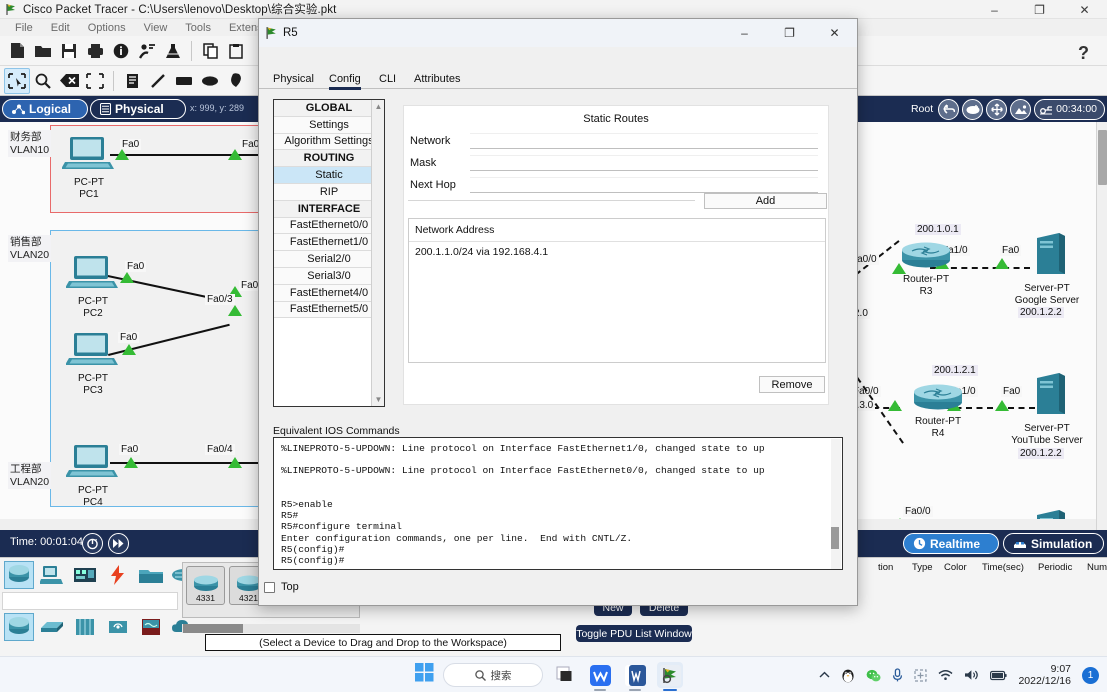 This screenshot has width=1107, height=692. I want to click on sidebar-item-fastethernet4-0: FastEthernet4/0, so click(329, 293).